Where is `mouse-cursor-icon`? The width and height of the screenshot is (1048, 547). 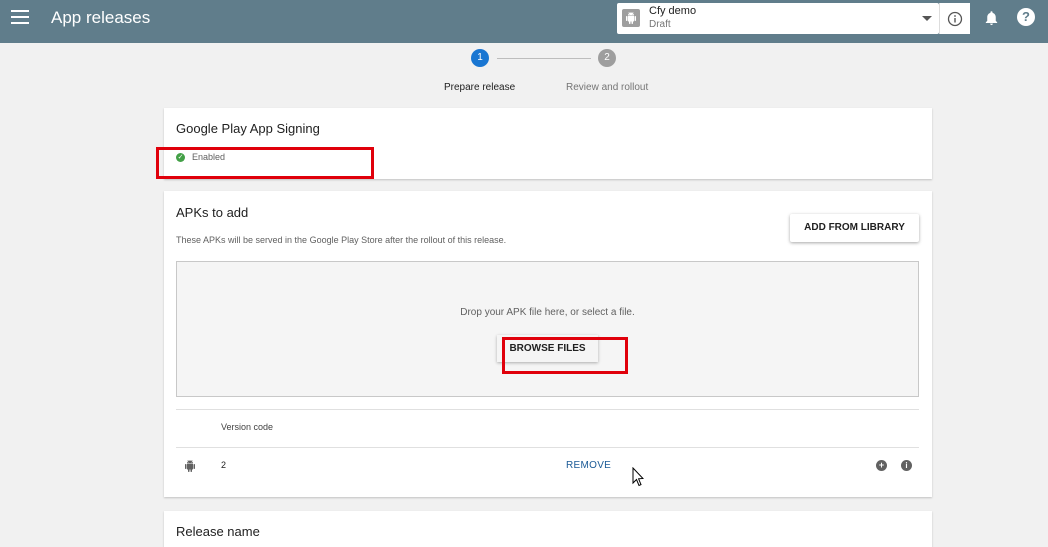 mouse-cursor-icon is located at coordinates (638, 479).